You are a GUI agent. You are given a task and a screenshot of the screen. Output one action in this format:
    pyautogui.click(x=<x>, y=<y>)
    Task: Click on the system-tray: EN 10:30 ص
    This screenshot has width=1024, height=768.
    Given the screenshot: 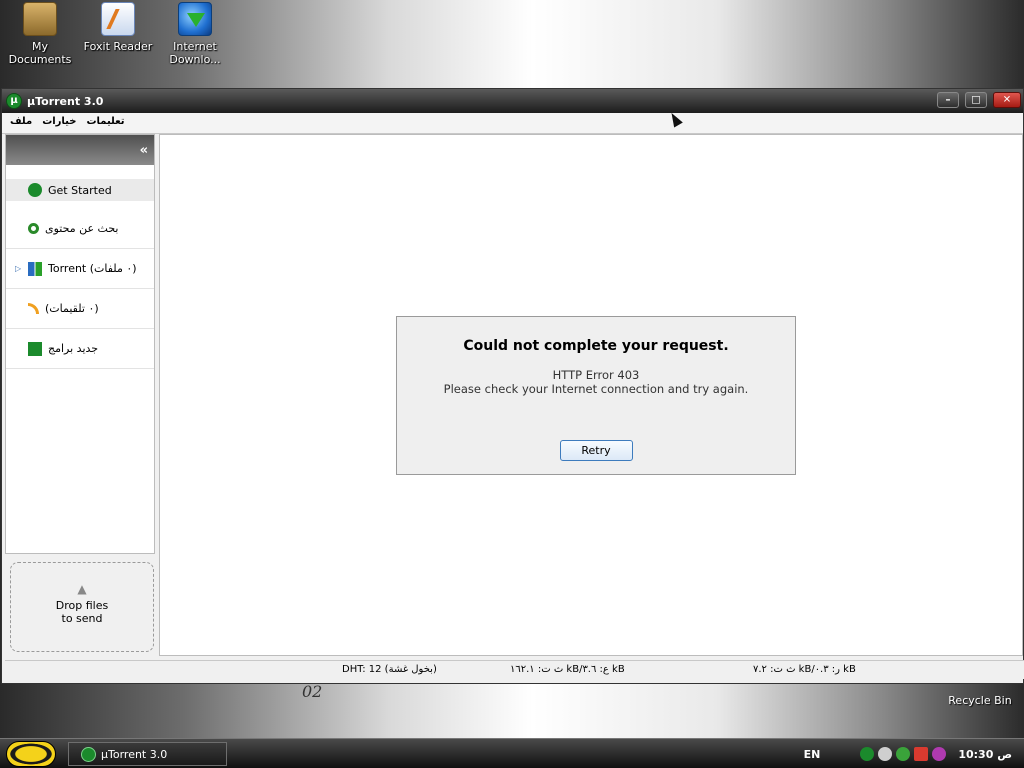 What is the action you would take?
    pyautogui.click(x=914, y=753)
    